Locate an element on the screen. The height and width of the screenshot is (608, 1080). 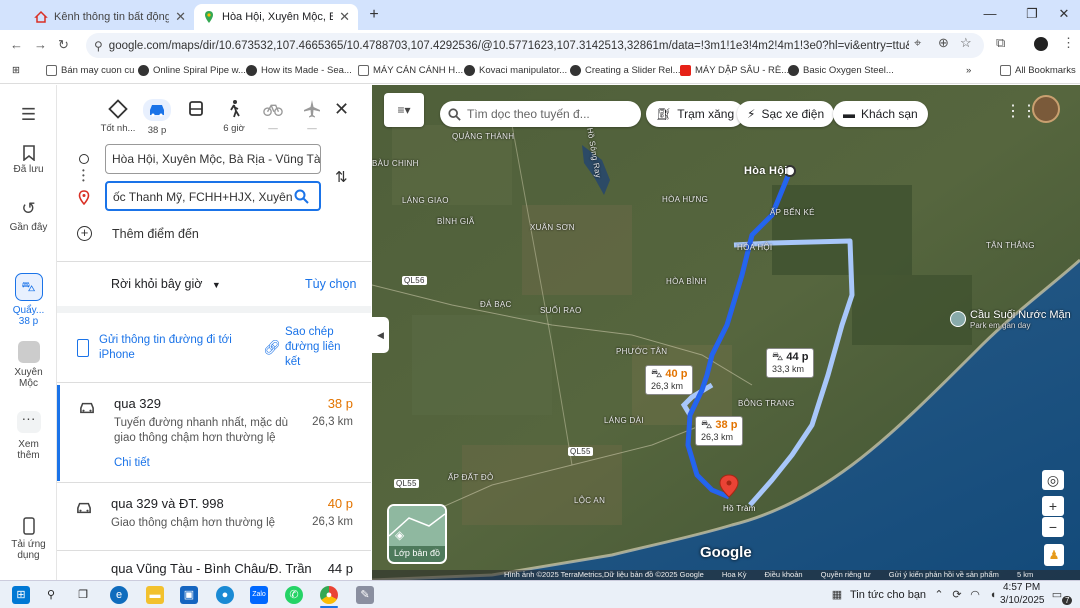
search-icon is located at coordinates (301, 196).